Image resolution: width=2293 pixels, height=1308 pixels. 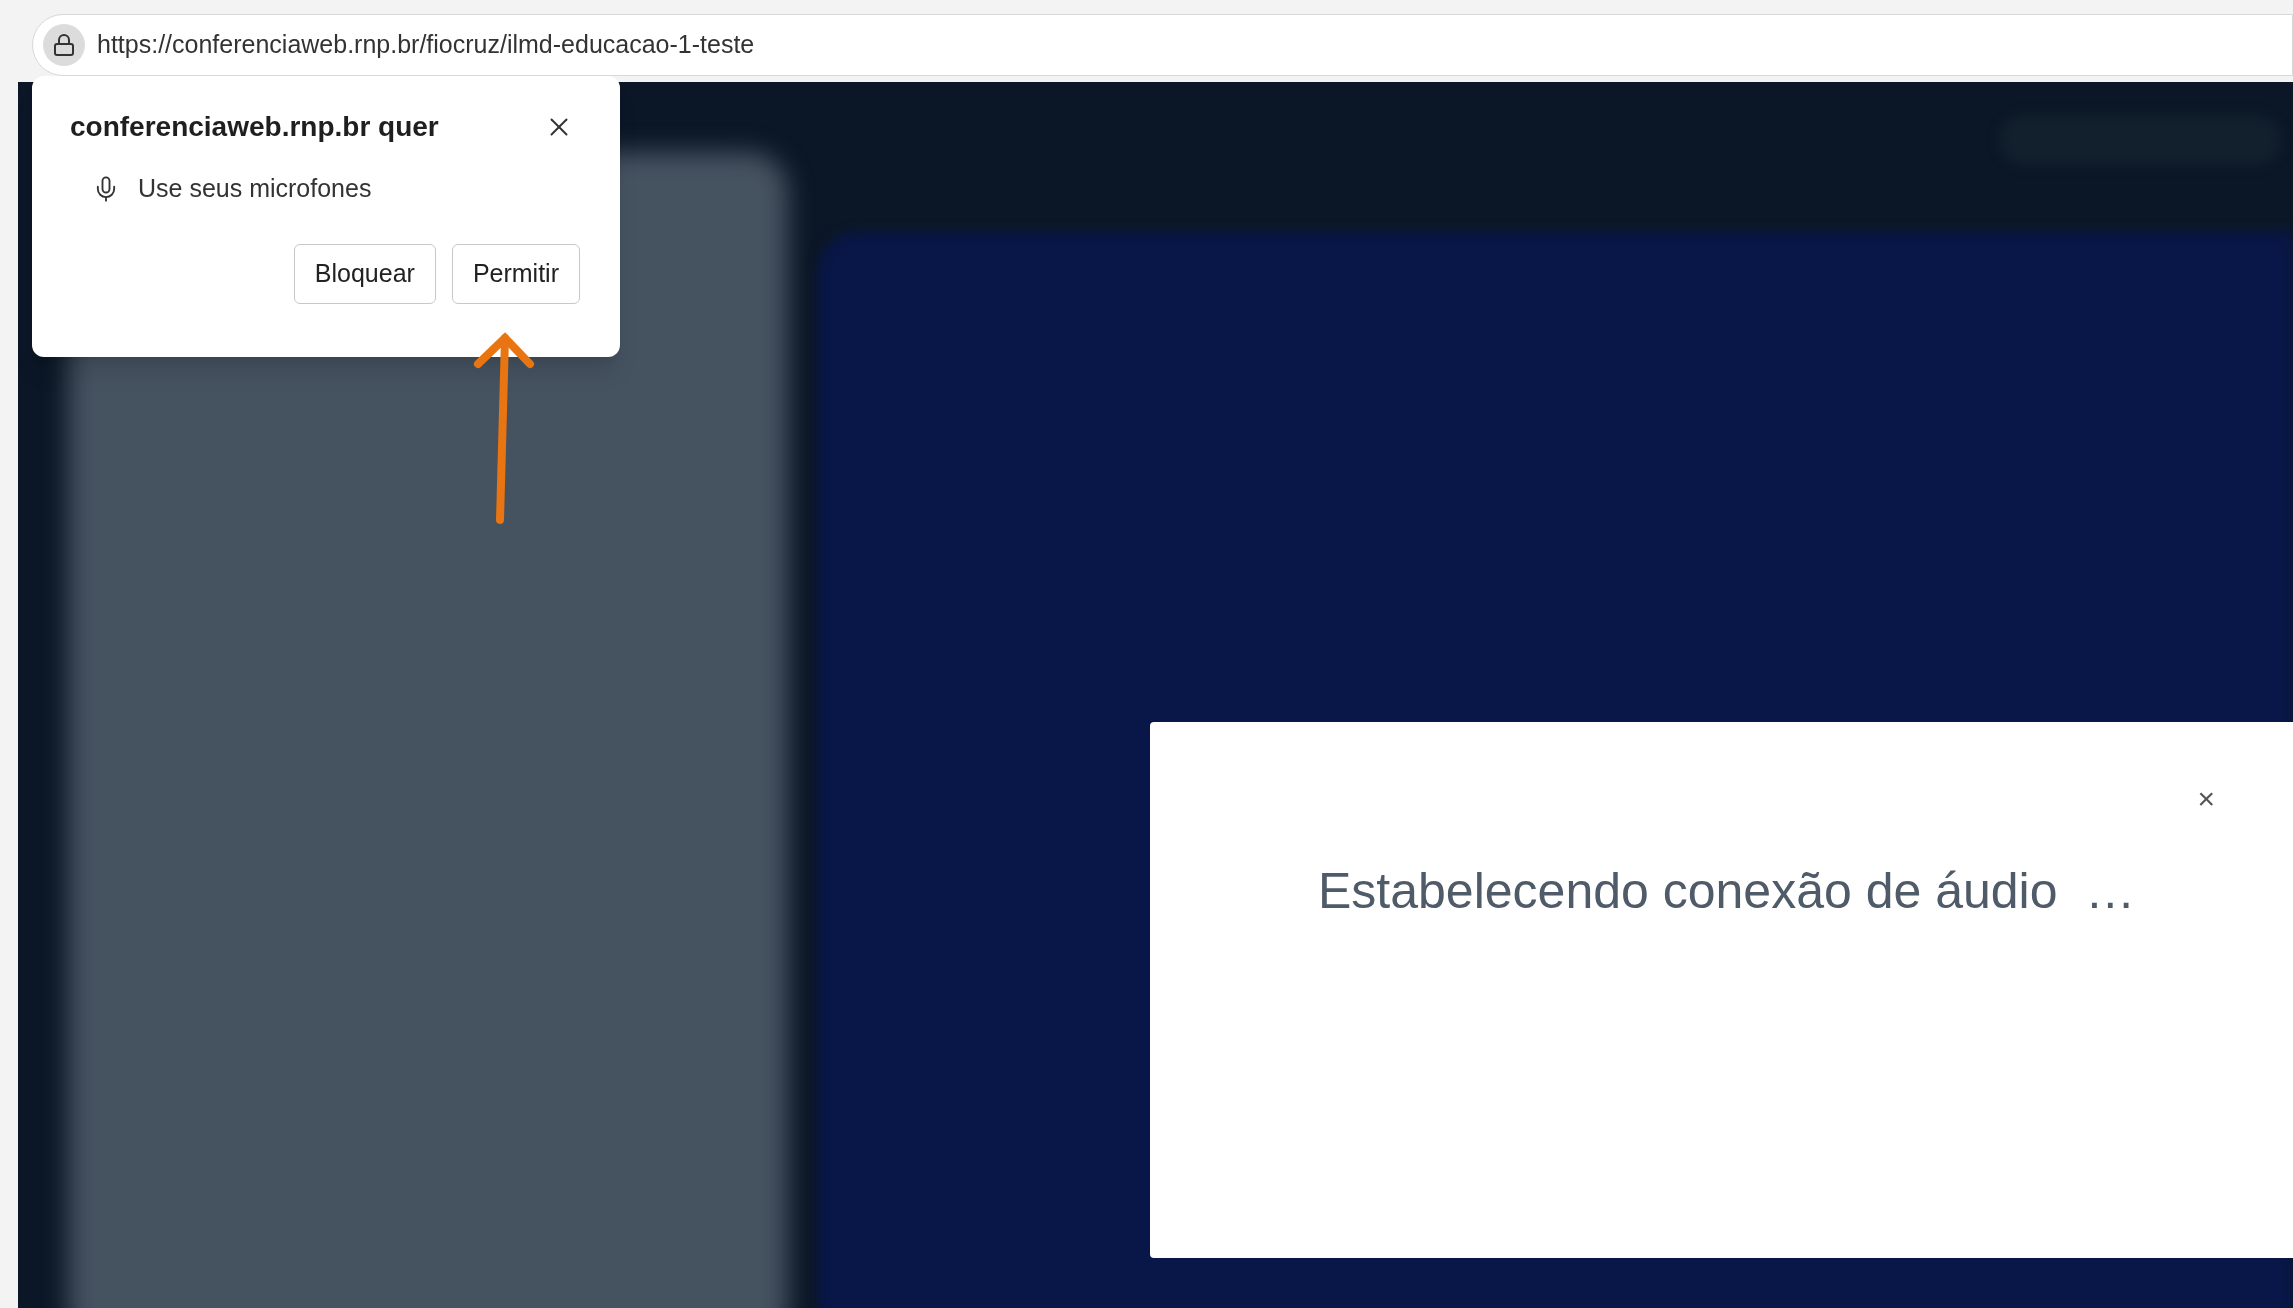 I want to click on popup-title: conferenciaweb.rnp.br quer, so click(x=254, y=127).